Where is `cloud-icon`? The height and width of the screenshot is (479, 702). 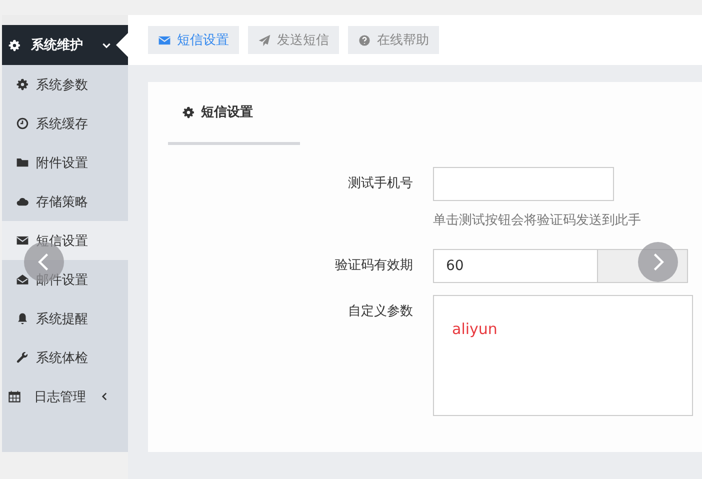 cloud-icon is located at coordinates (22, 201).